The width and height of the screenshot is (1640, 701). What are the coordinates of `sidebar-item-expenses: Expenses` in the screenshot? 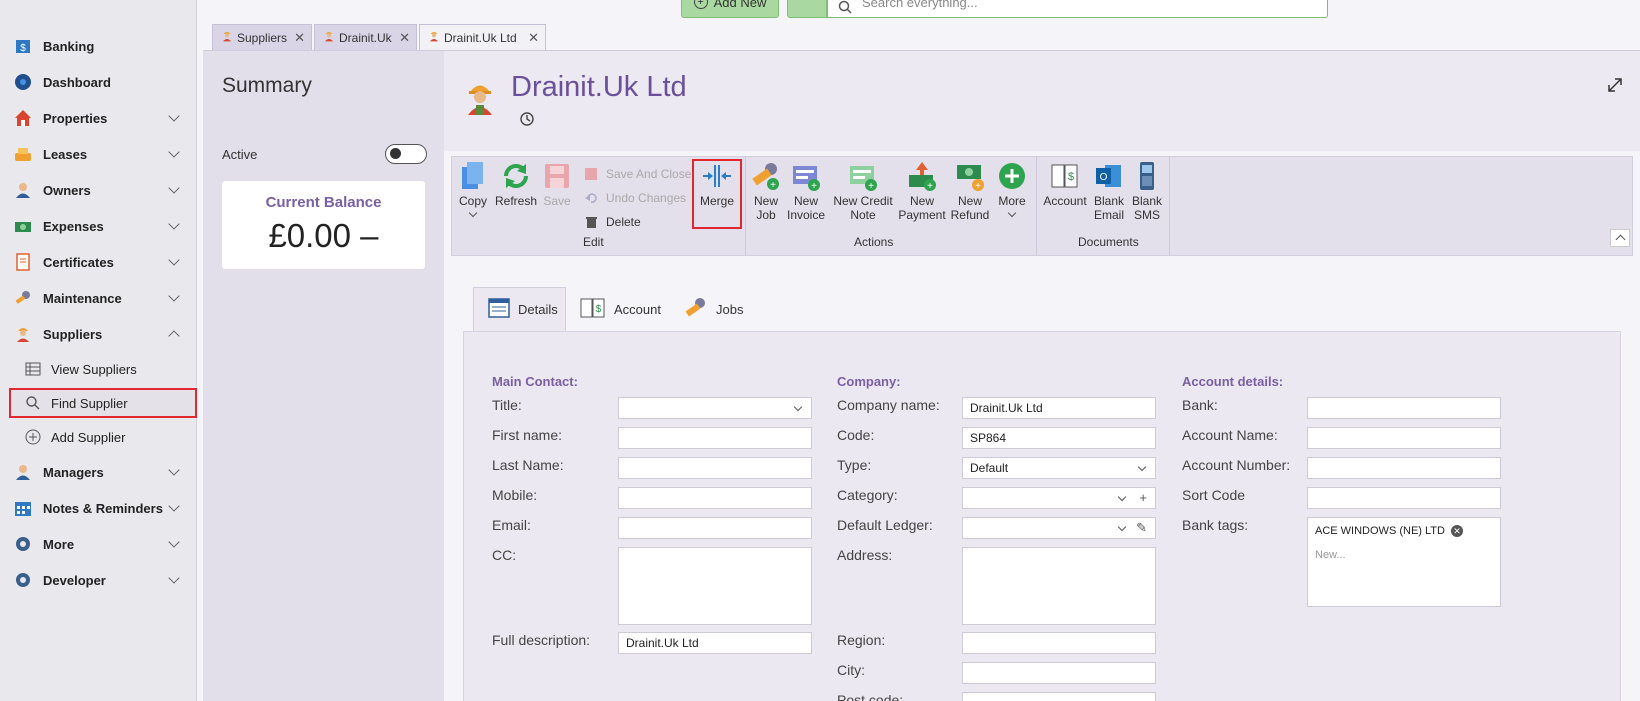 It's located at (98, 226).